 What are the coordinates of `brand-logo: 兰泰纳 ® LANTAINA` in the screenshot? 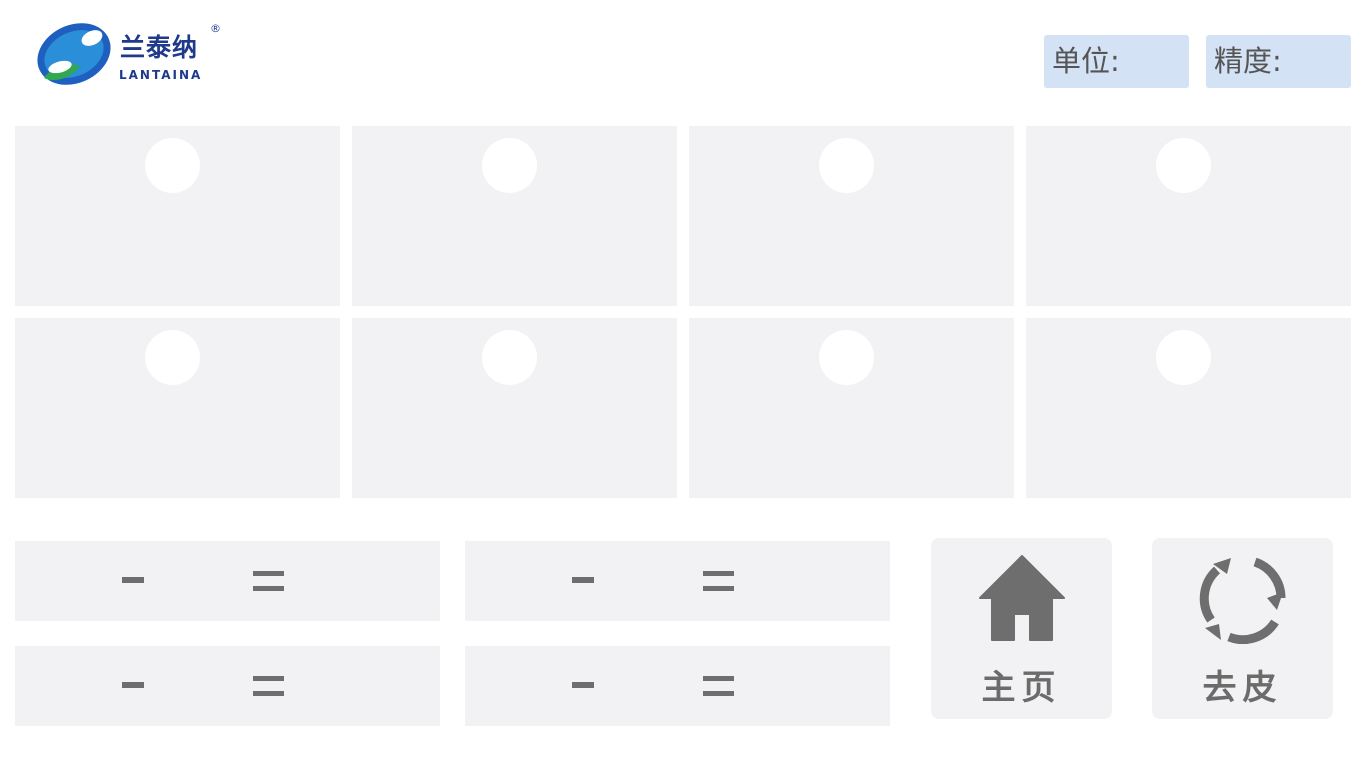 It's located at (134, 54).